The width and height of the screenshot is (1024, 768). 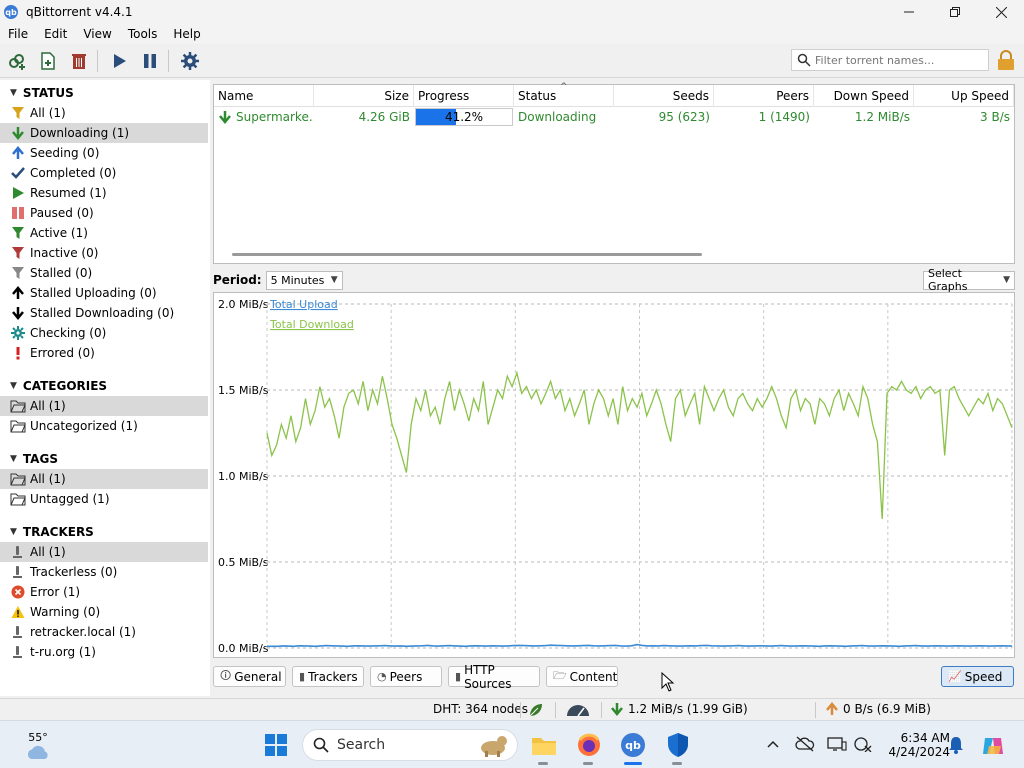 What do you see at coordinates (773, 744) in the screenshot?
I see `show-hidden-icons-button` at bounding box center [773, 744].